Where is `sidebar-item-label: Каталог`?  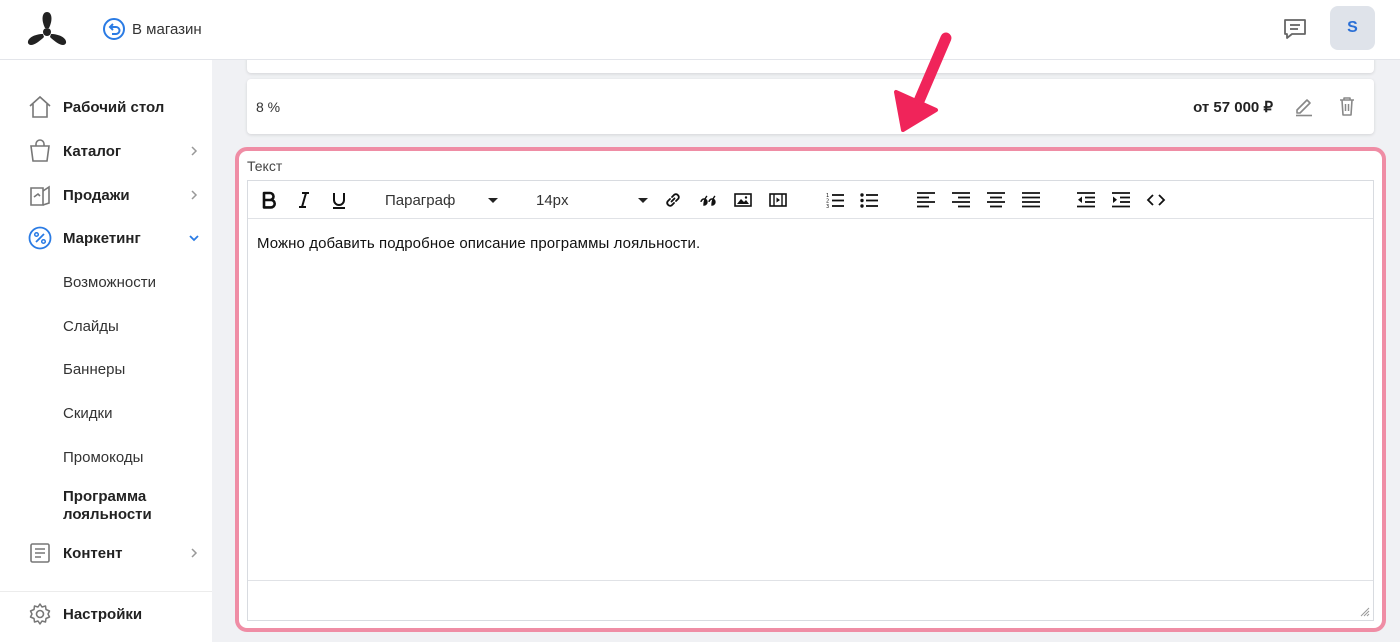 sidebar-item-label: Каталог is located at coordinates (92, 151).